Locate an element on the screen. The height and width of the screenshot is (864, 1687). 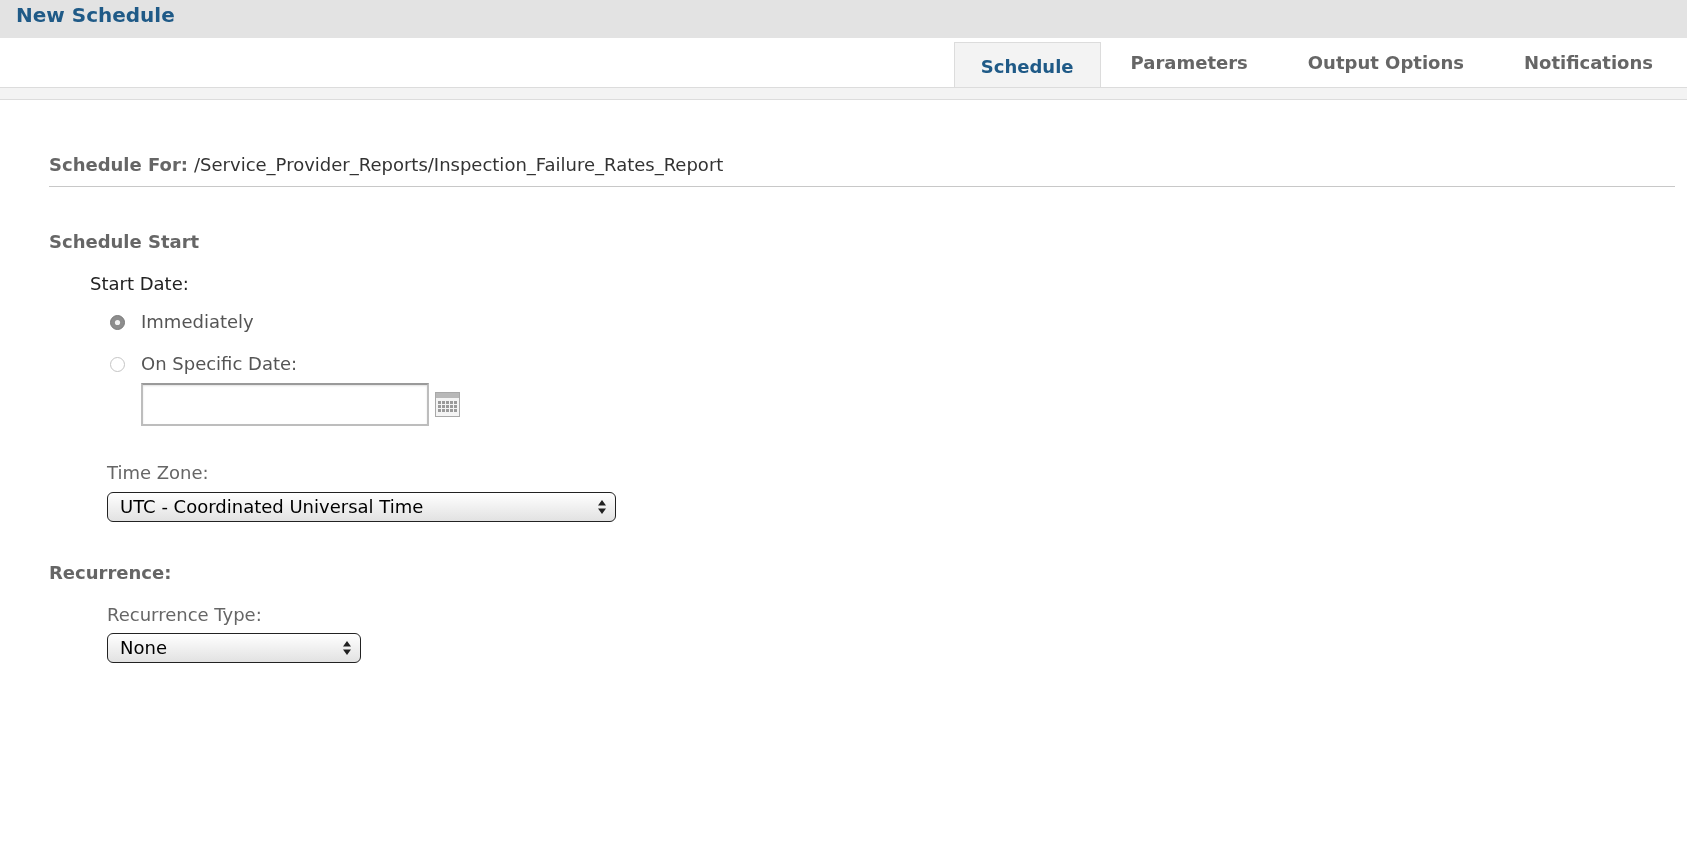
tab: Schedule is located at coordinates (1027, 64).